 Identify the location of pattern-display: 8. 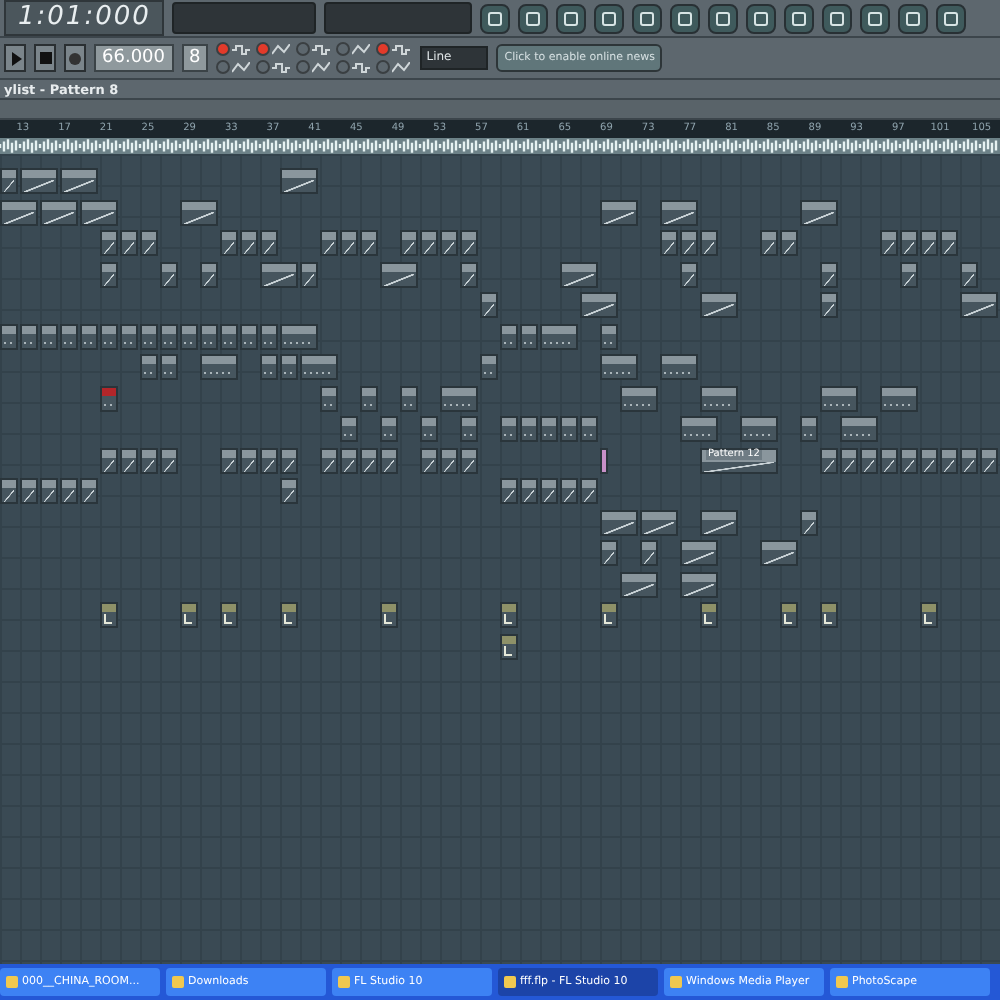
(195, 58).